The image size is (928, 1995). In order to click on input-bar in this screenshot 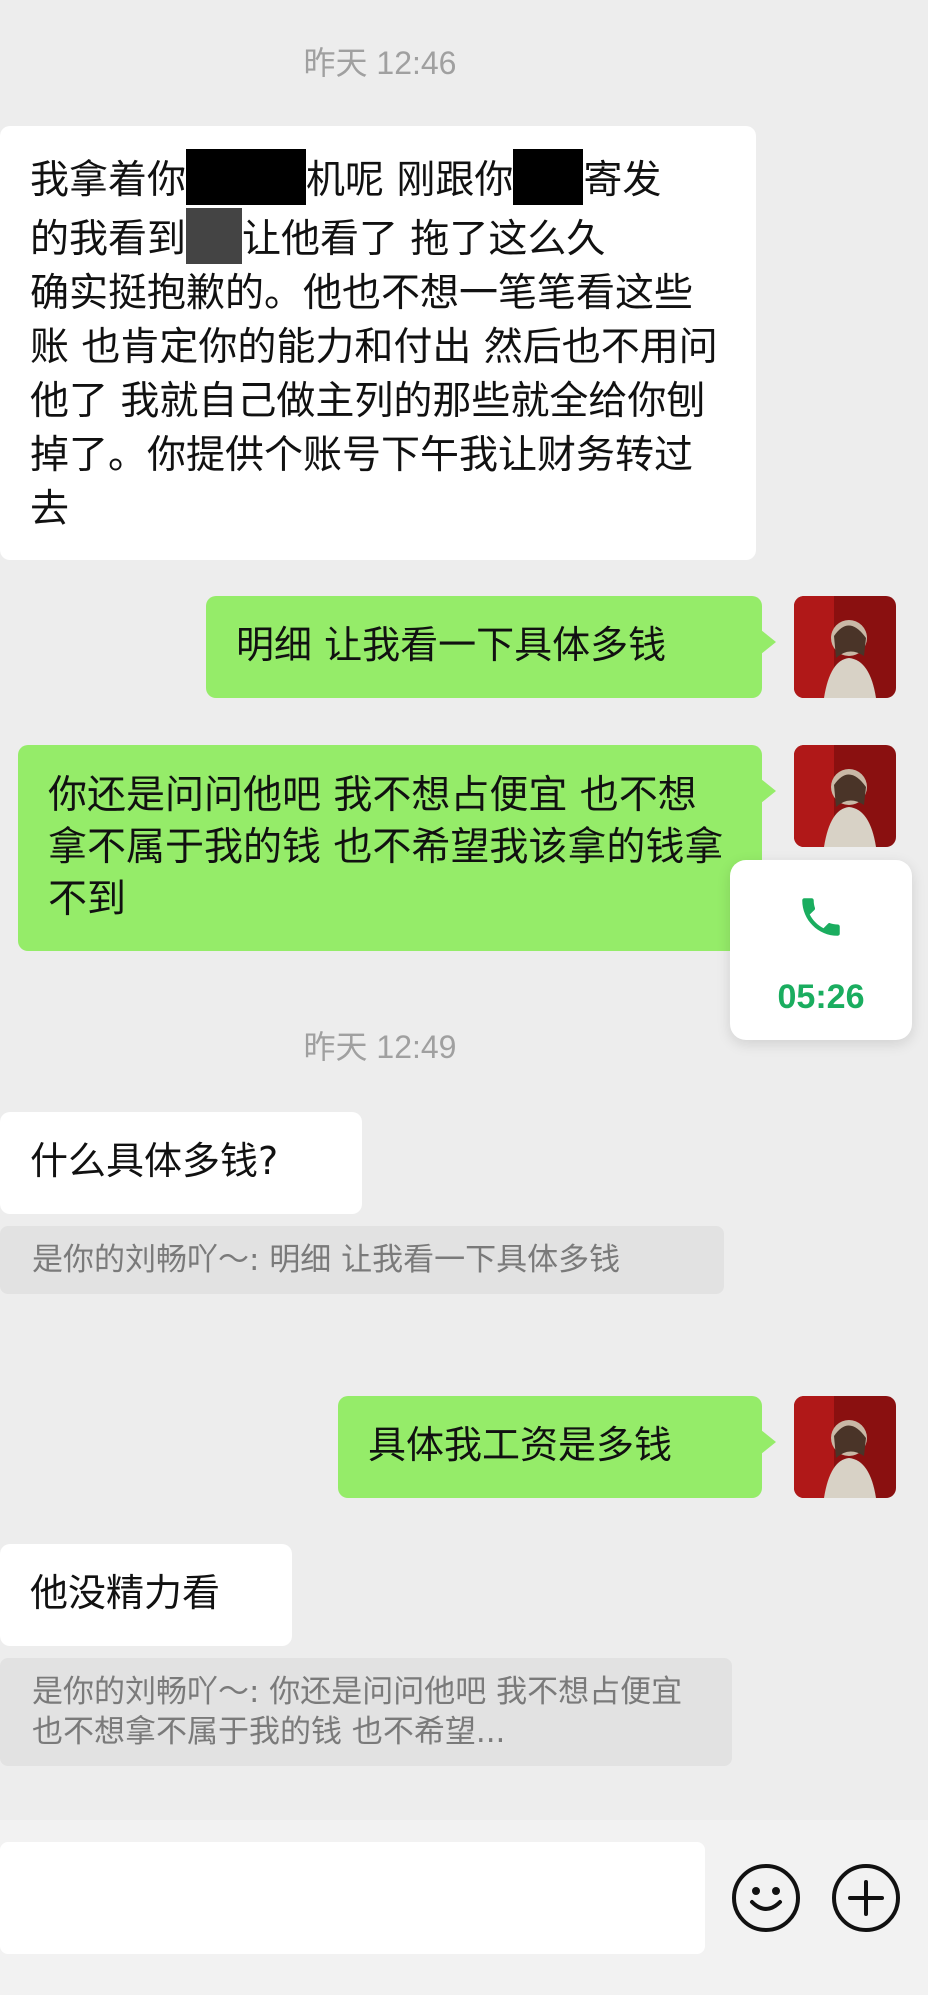, I will do `click(464, 1907)`.